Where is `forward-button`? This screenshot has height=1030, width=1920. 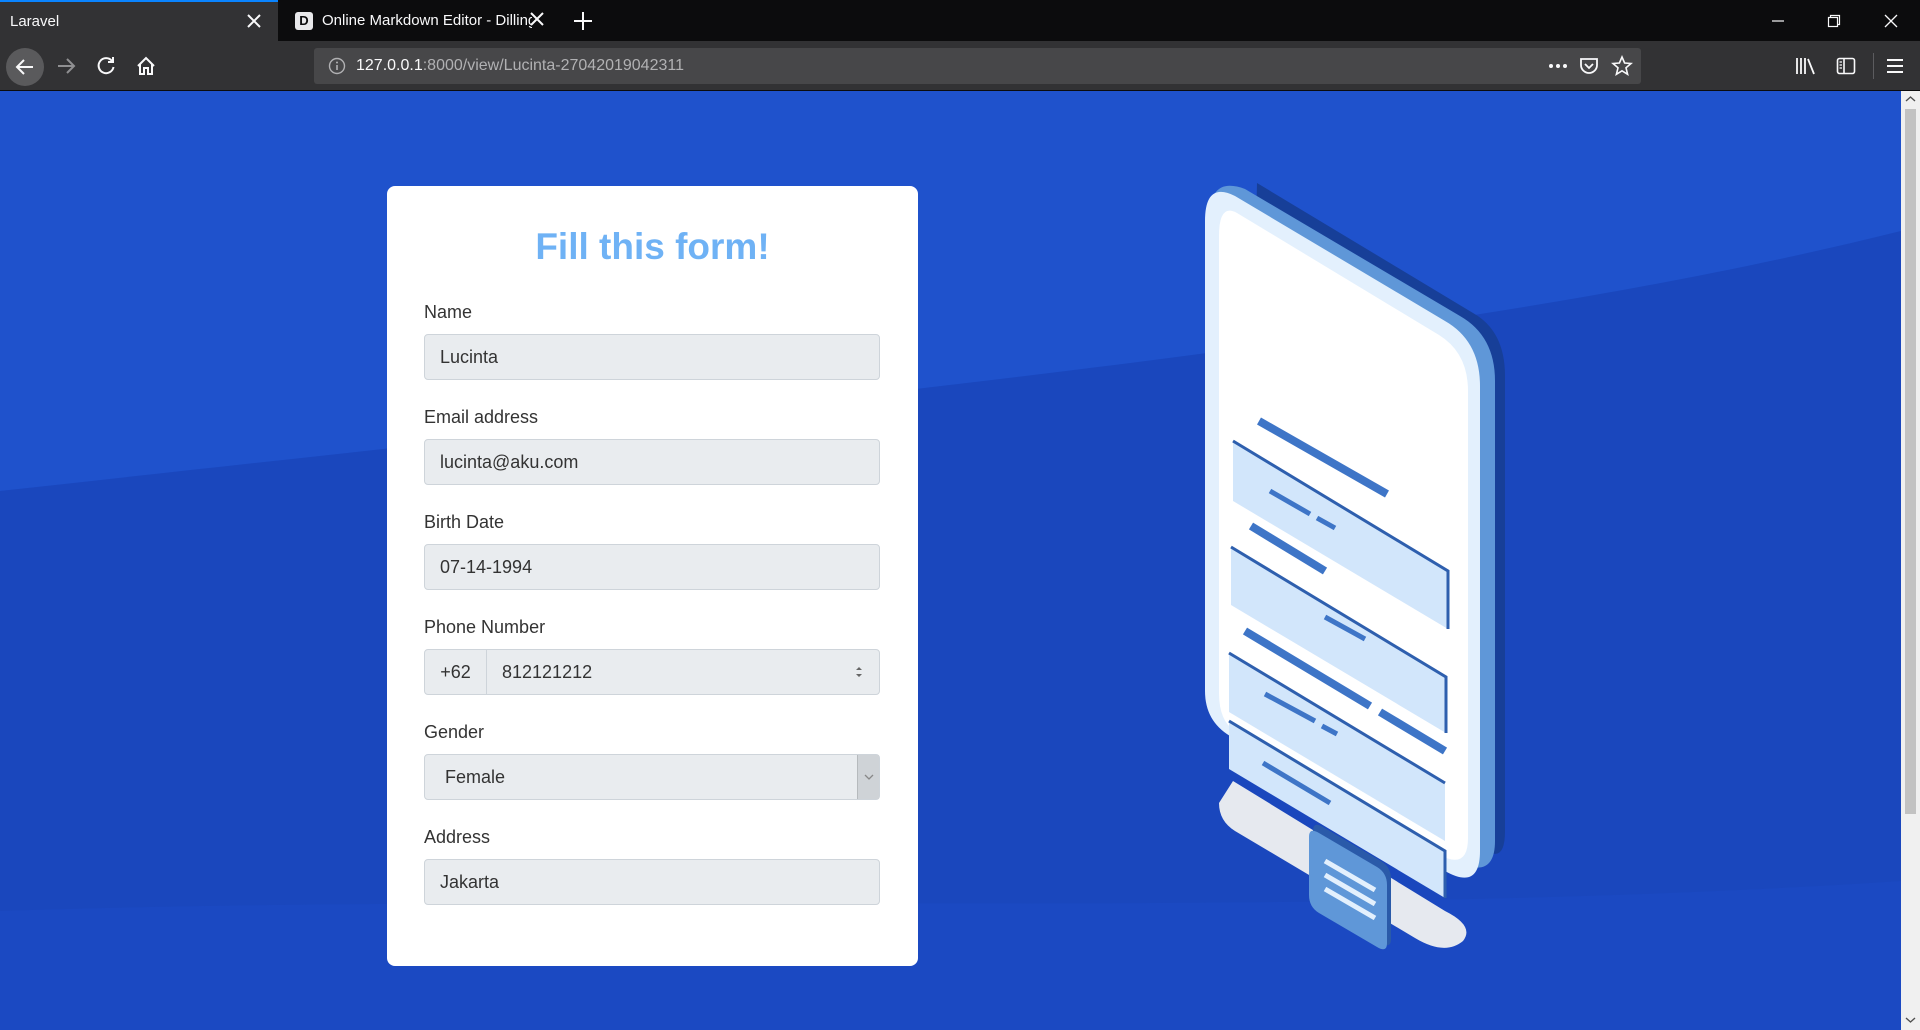 forward-button is located at coordinates (66, 66).